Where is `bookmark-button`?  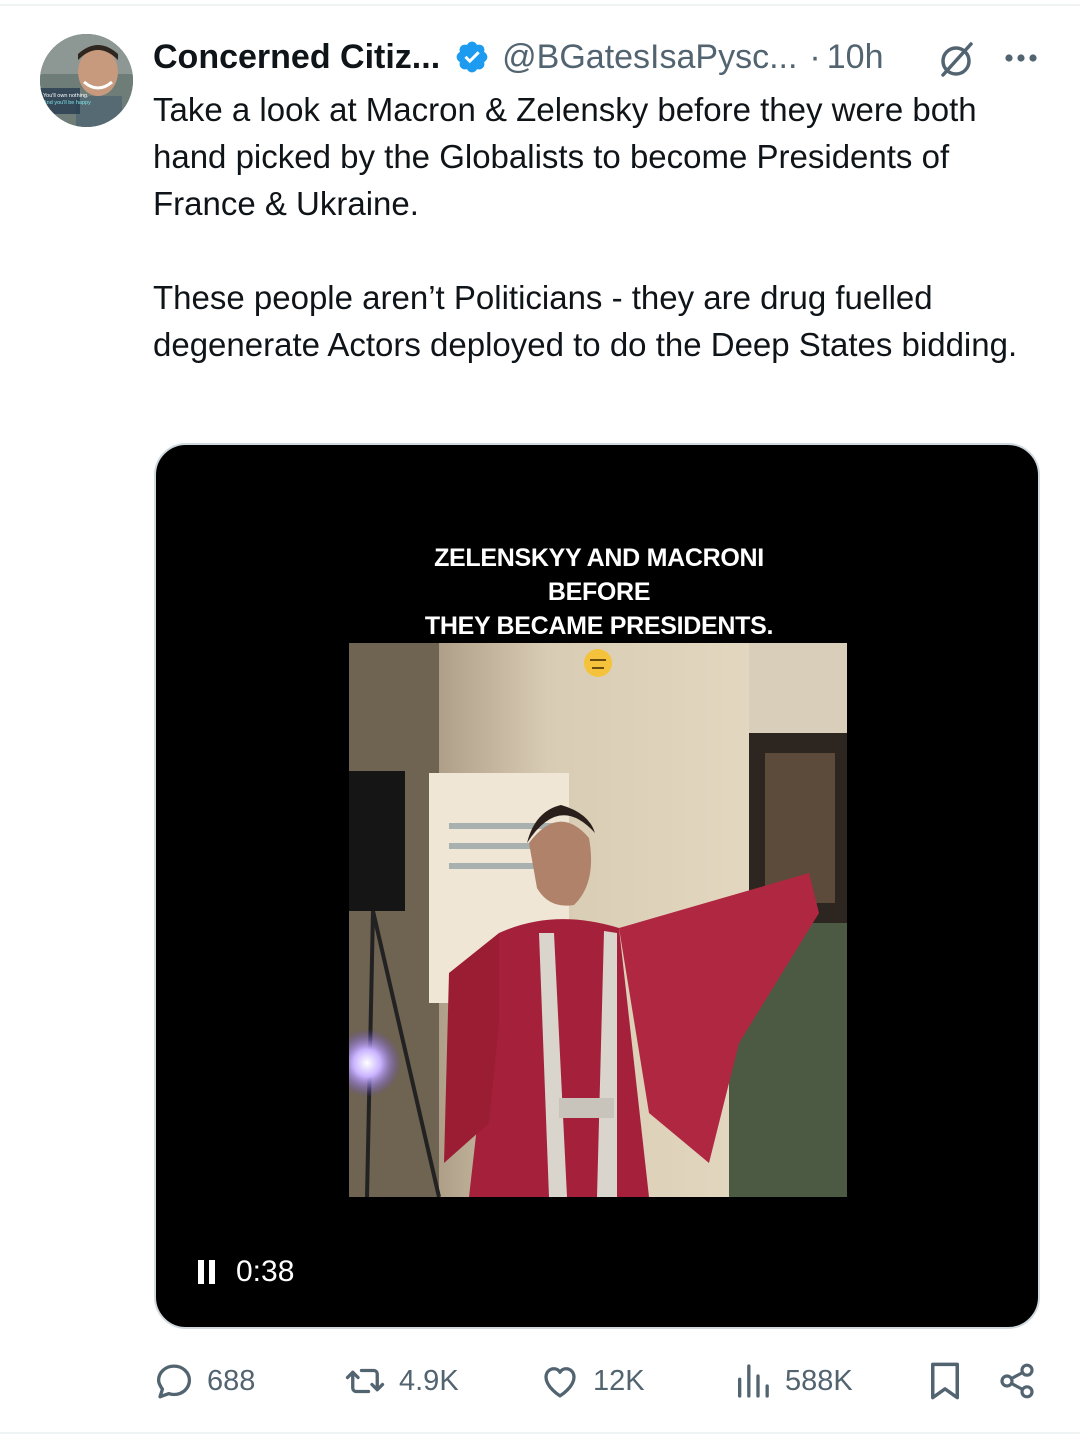 bookmark-button is located at coordinates (945, 1381).